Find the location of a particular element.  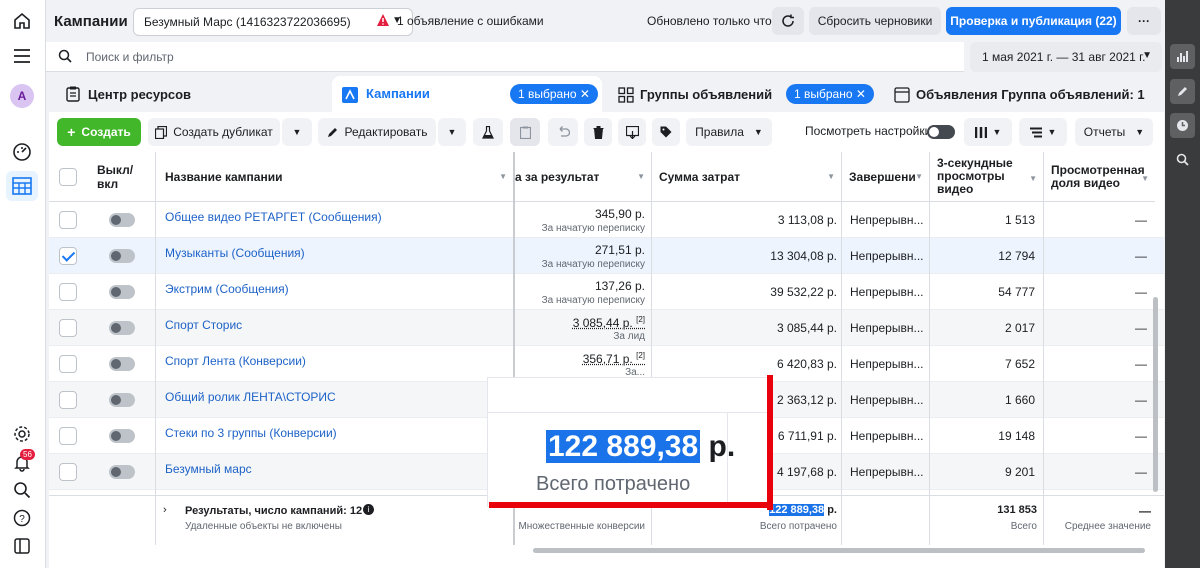

sort-icon: ▼ is located at coordinates (641, 176).